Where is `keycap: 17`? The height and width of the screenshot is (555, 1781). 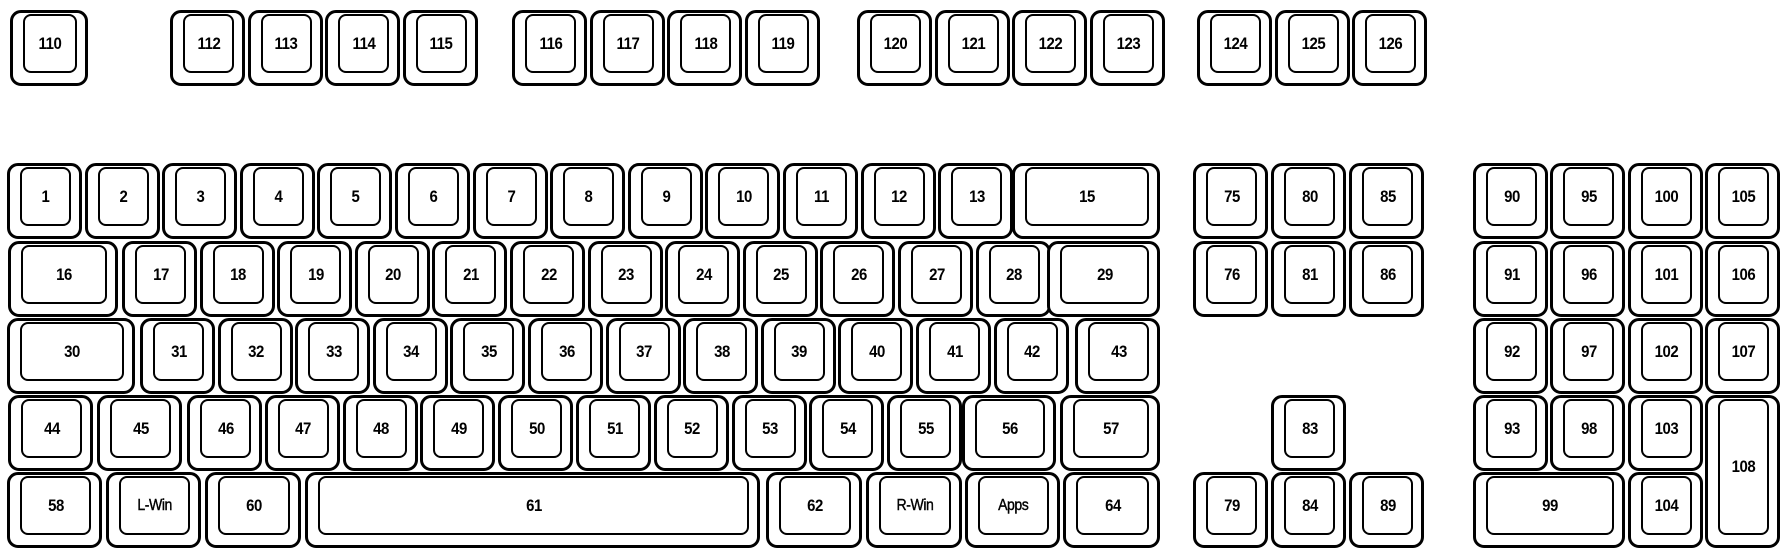 keycap: 17 is located at coordinates (160, 274).